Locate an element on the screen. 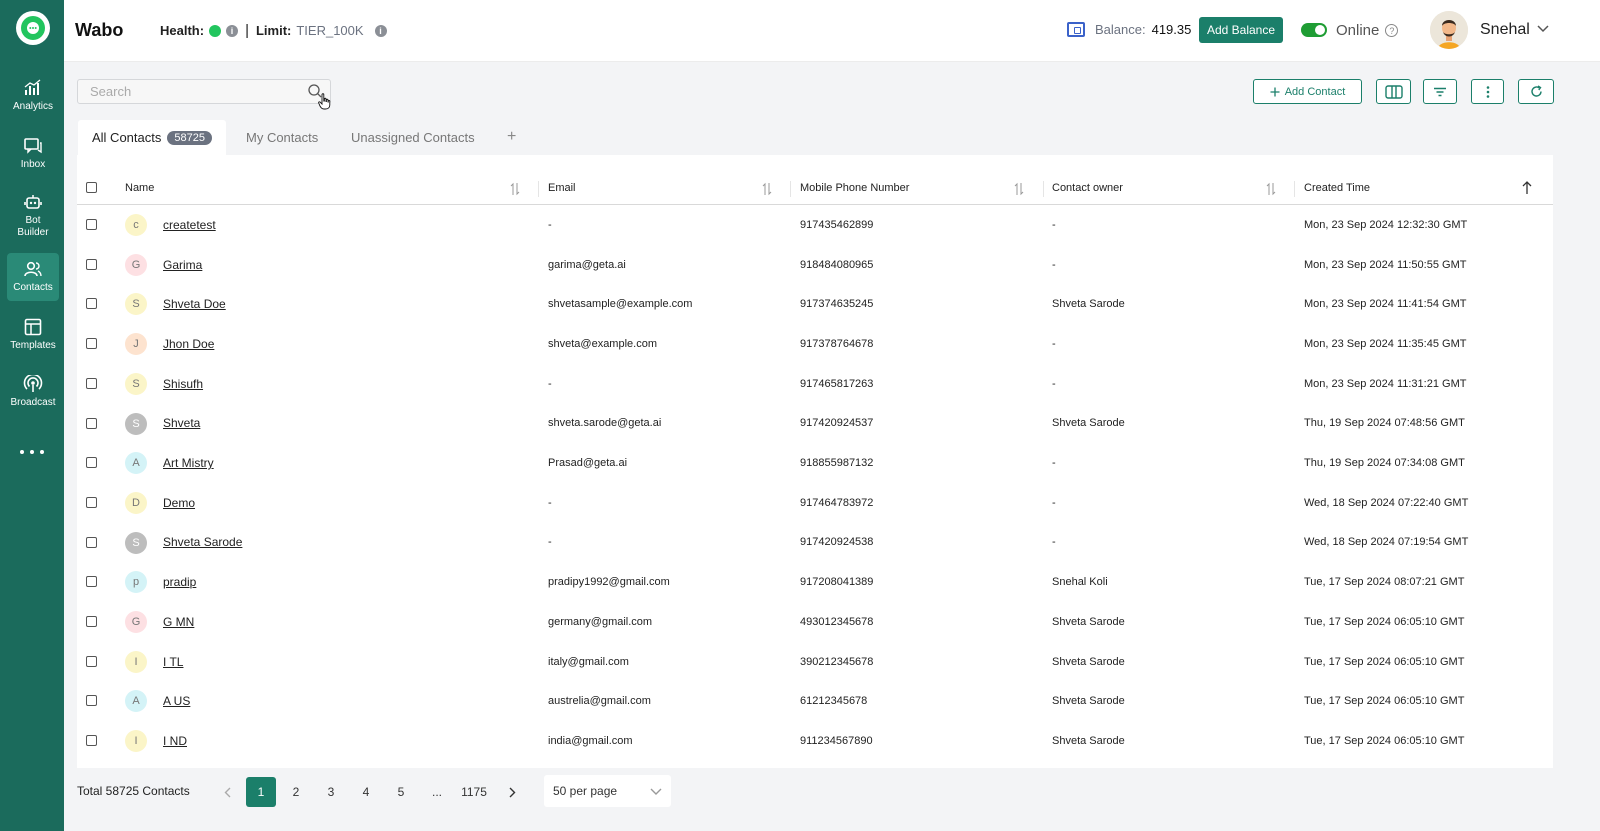 This screenshot has width=1600, height=831. tab-my-contacts: My Contacts is located at coordinates (282, 137).